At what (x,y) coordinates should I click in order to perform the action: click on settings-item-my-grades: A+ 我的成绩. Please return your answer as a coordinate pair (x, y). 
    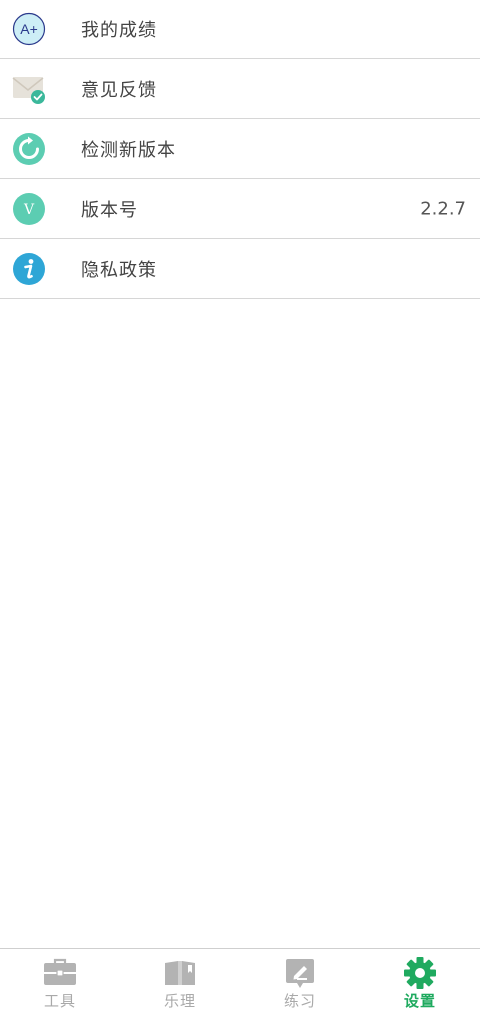
    Looking at the image, I should click on (240, 29).